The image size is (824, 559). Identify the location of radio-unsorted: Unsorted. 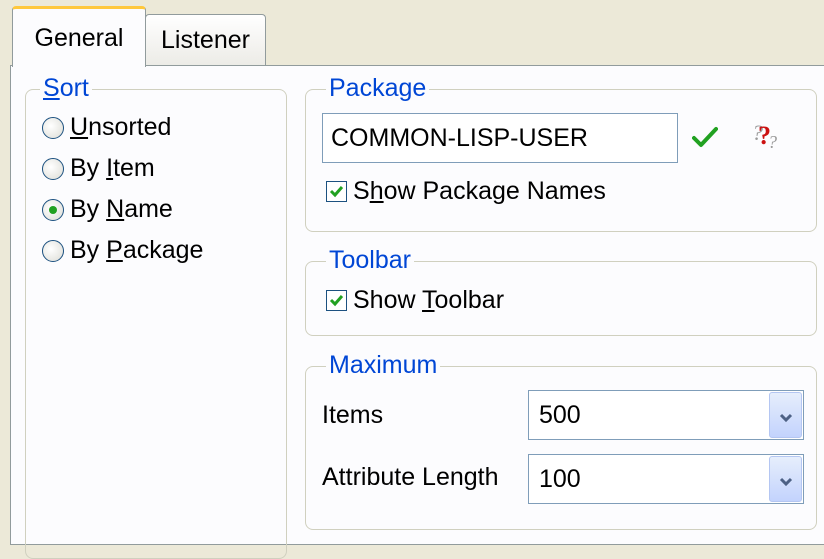
(106, 127).